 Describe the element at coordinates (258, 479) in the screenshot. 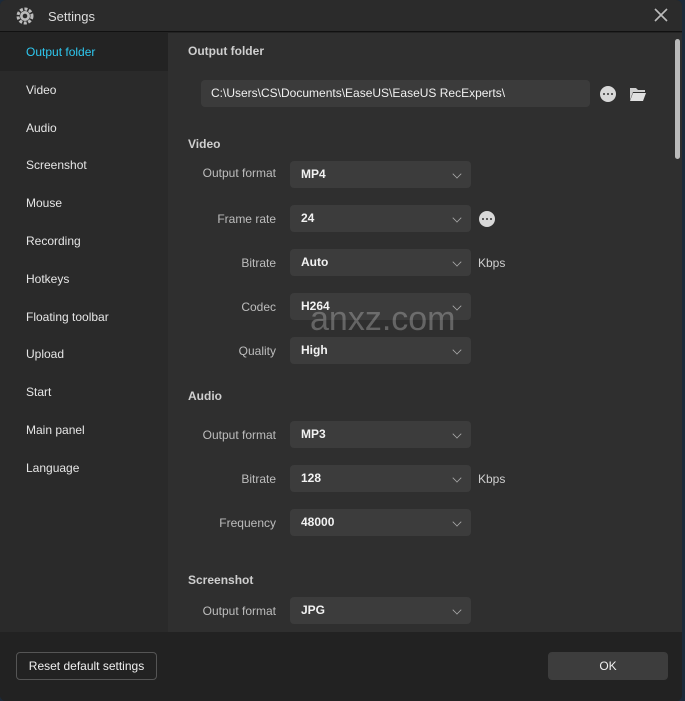

I see `audio-bitrate-label: Bitrate` at that location.